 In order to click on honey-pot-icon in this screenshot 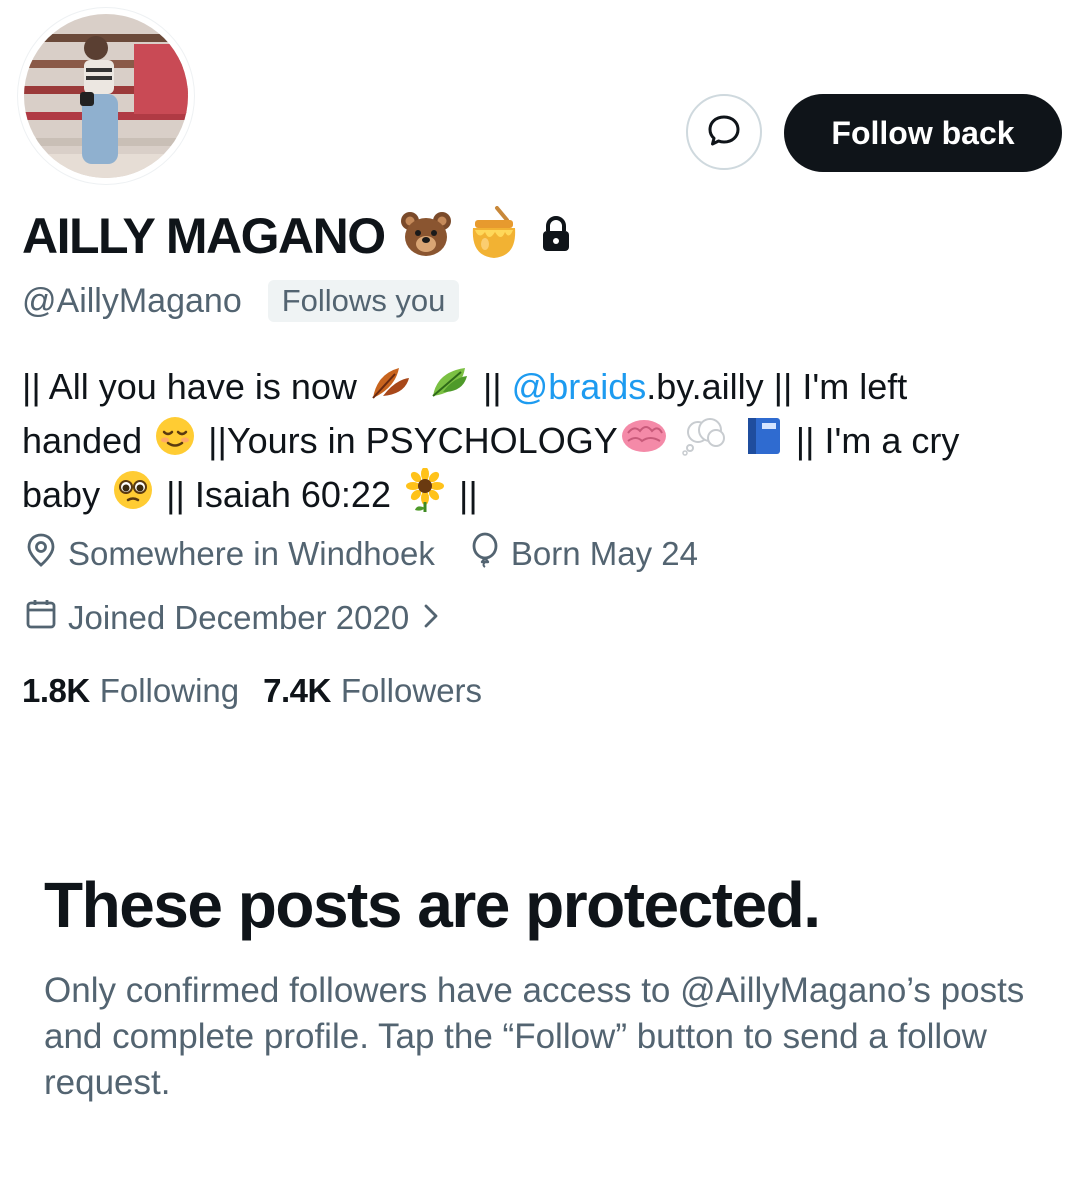, I will do `click(494, 236)`.